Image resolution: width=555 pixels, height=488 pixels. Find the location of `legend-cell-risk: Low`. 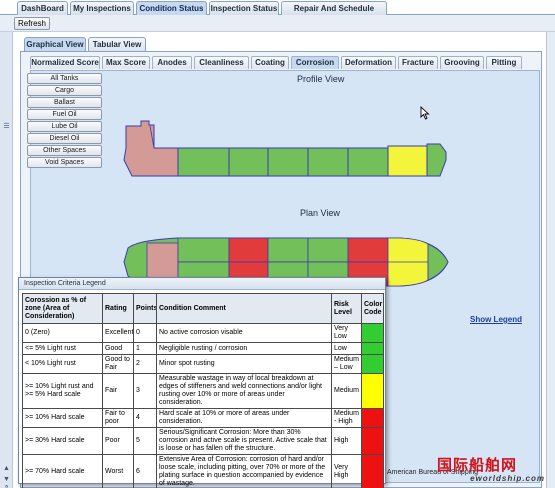

legend-cell-risk: Low is located at coordinates (346, 348).